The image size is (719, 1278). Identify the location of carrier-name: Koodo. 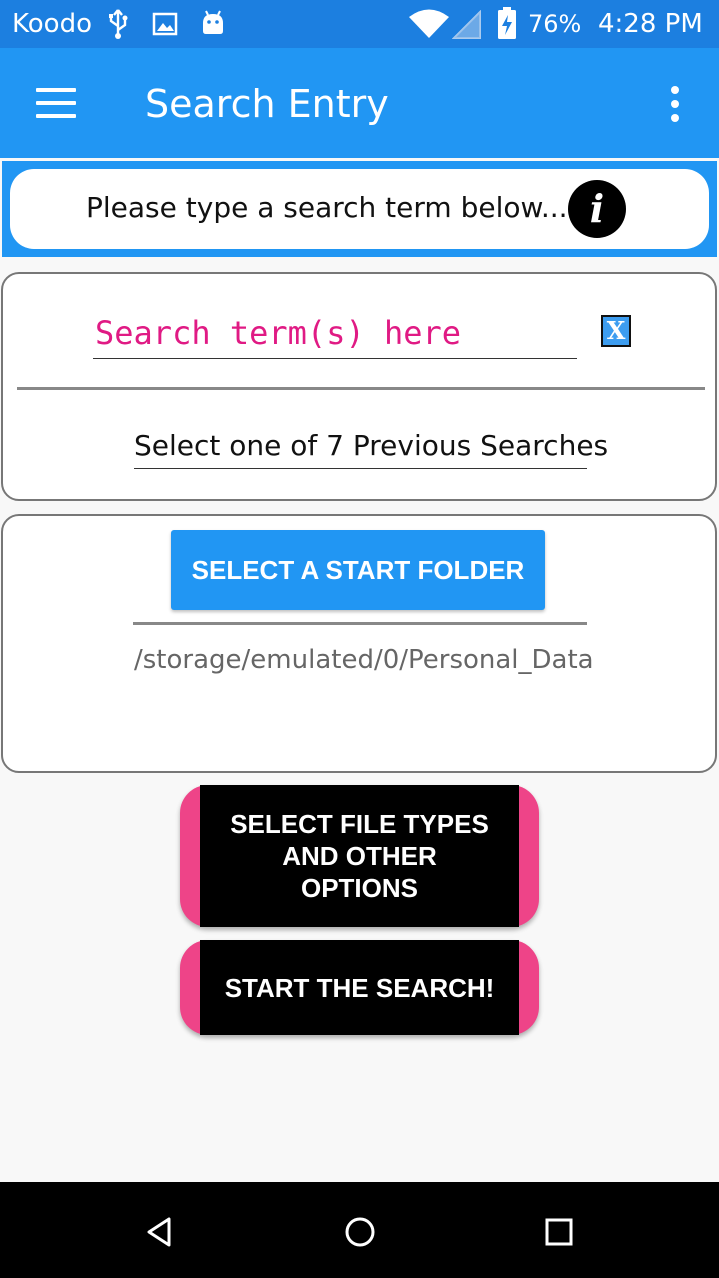
(52, 24).